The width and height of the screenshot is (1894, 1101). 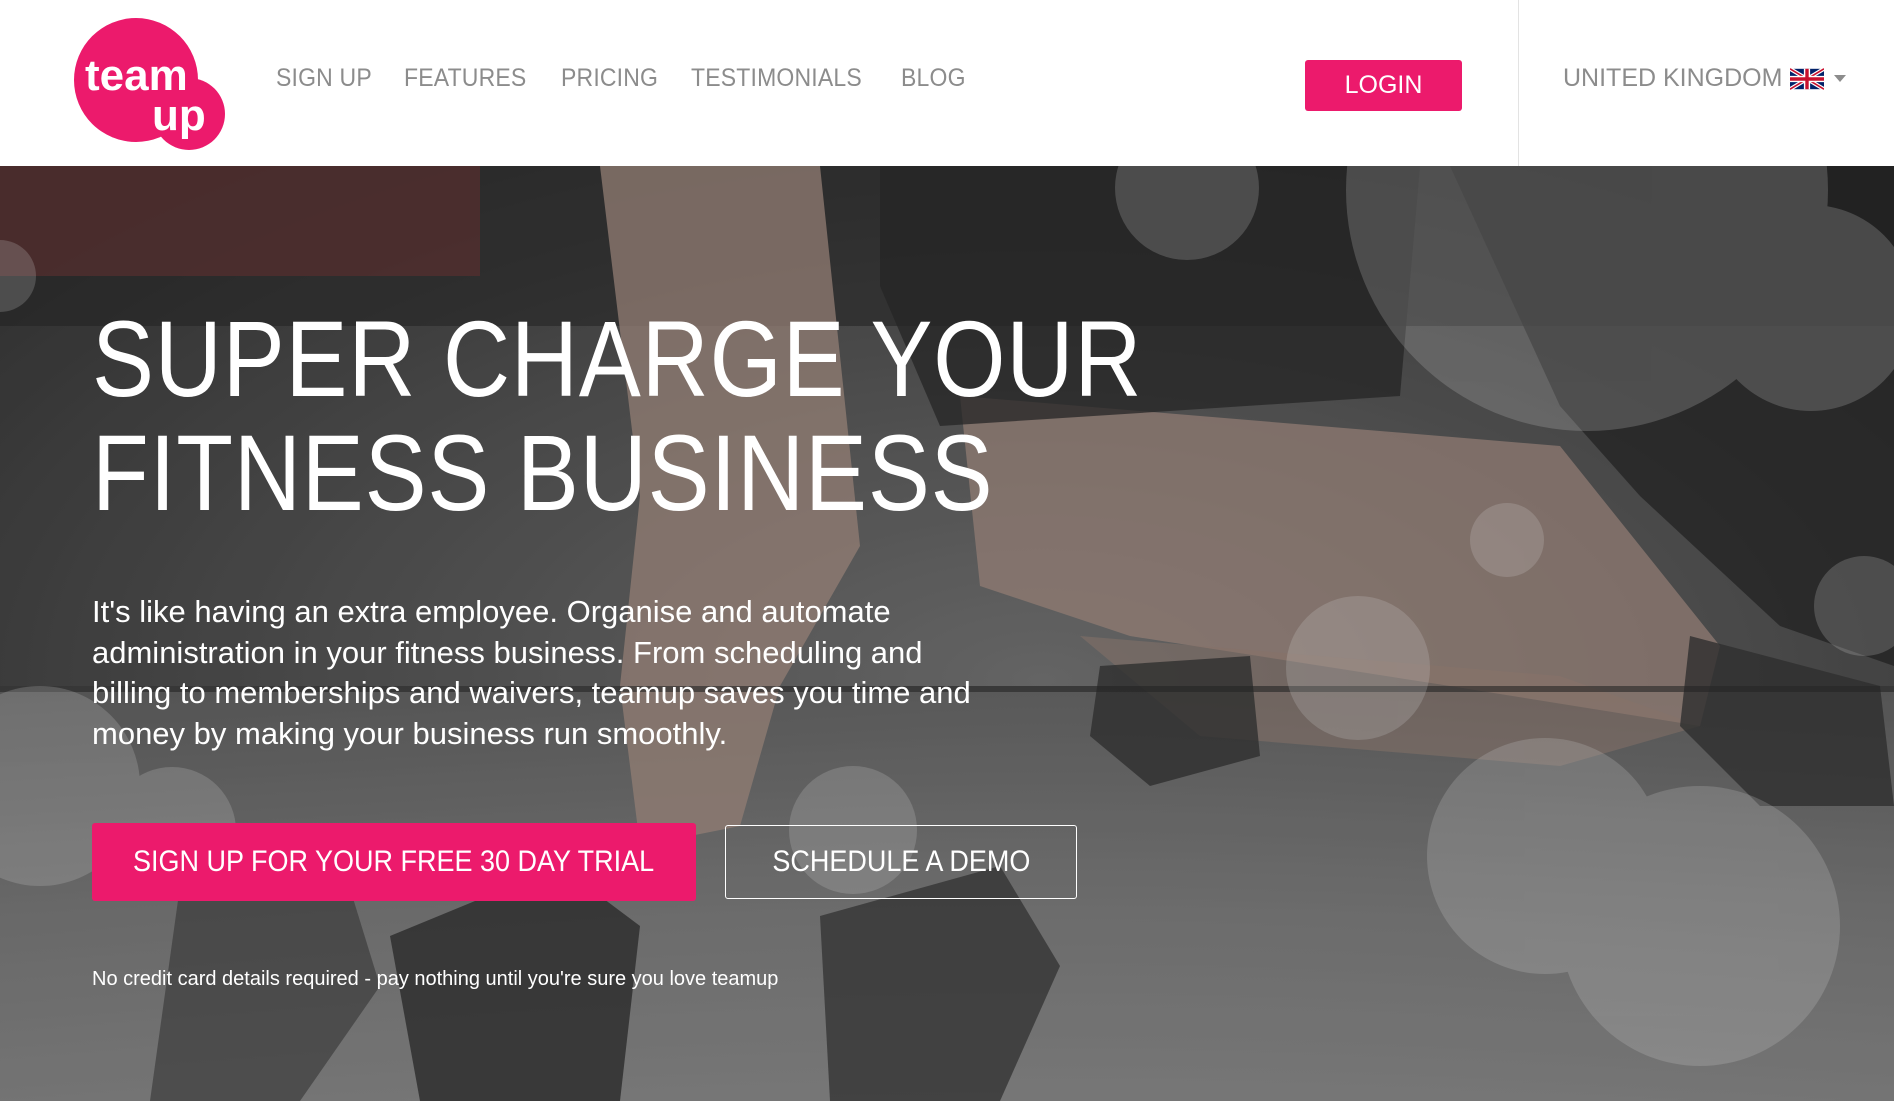 I want to click on country-label: UNITED KINGDOM, so click(x=1673, y=78).